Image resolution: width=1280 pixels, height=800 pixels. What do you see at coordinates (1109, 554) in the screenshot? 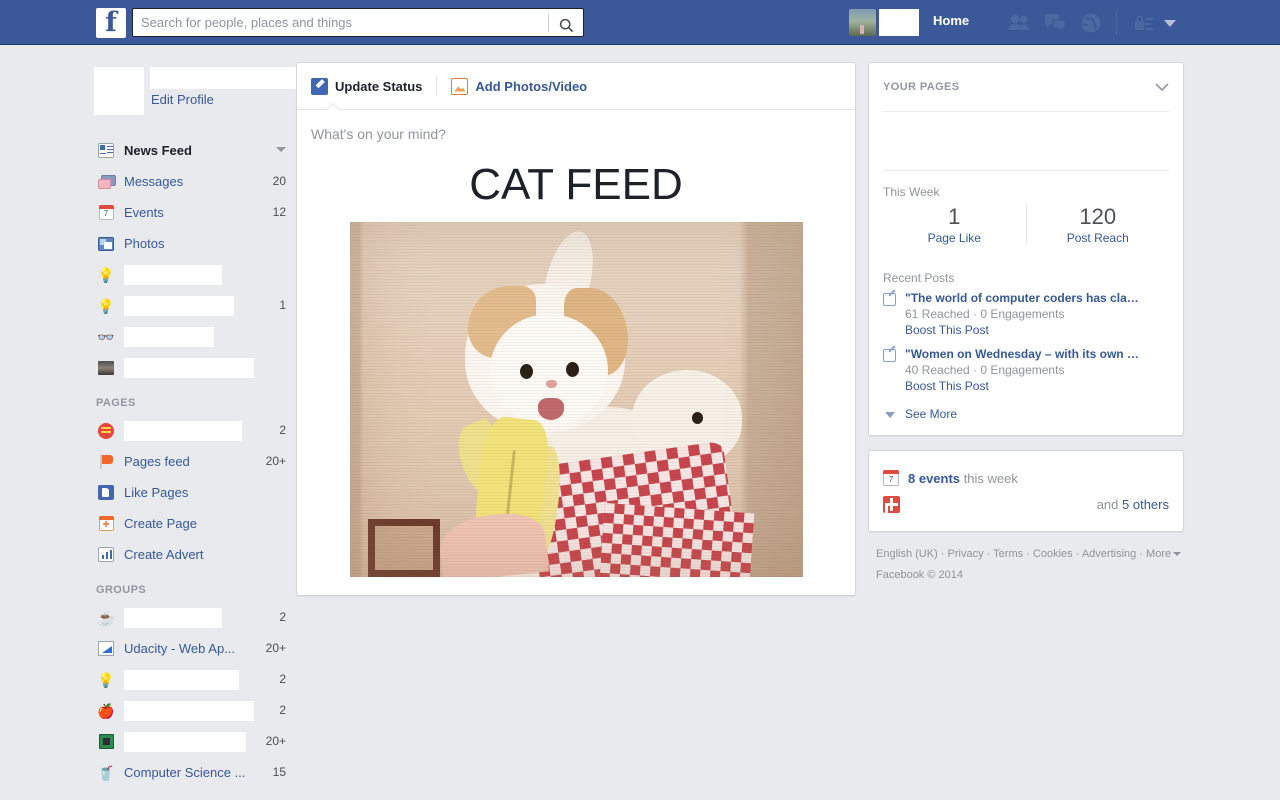
I see `footer-link-advertising: Advertising` at bounding box center [1109, 554].